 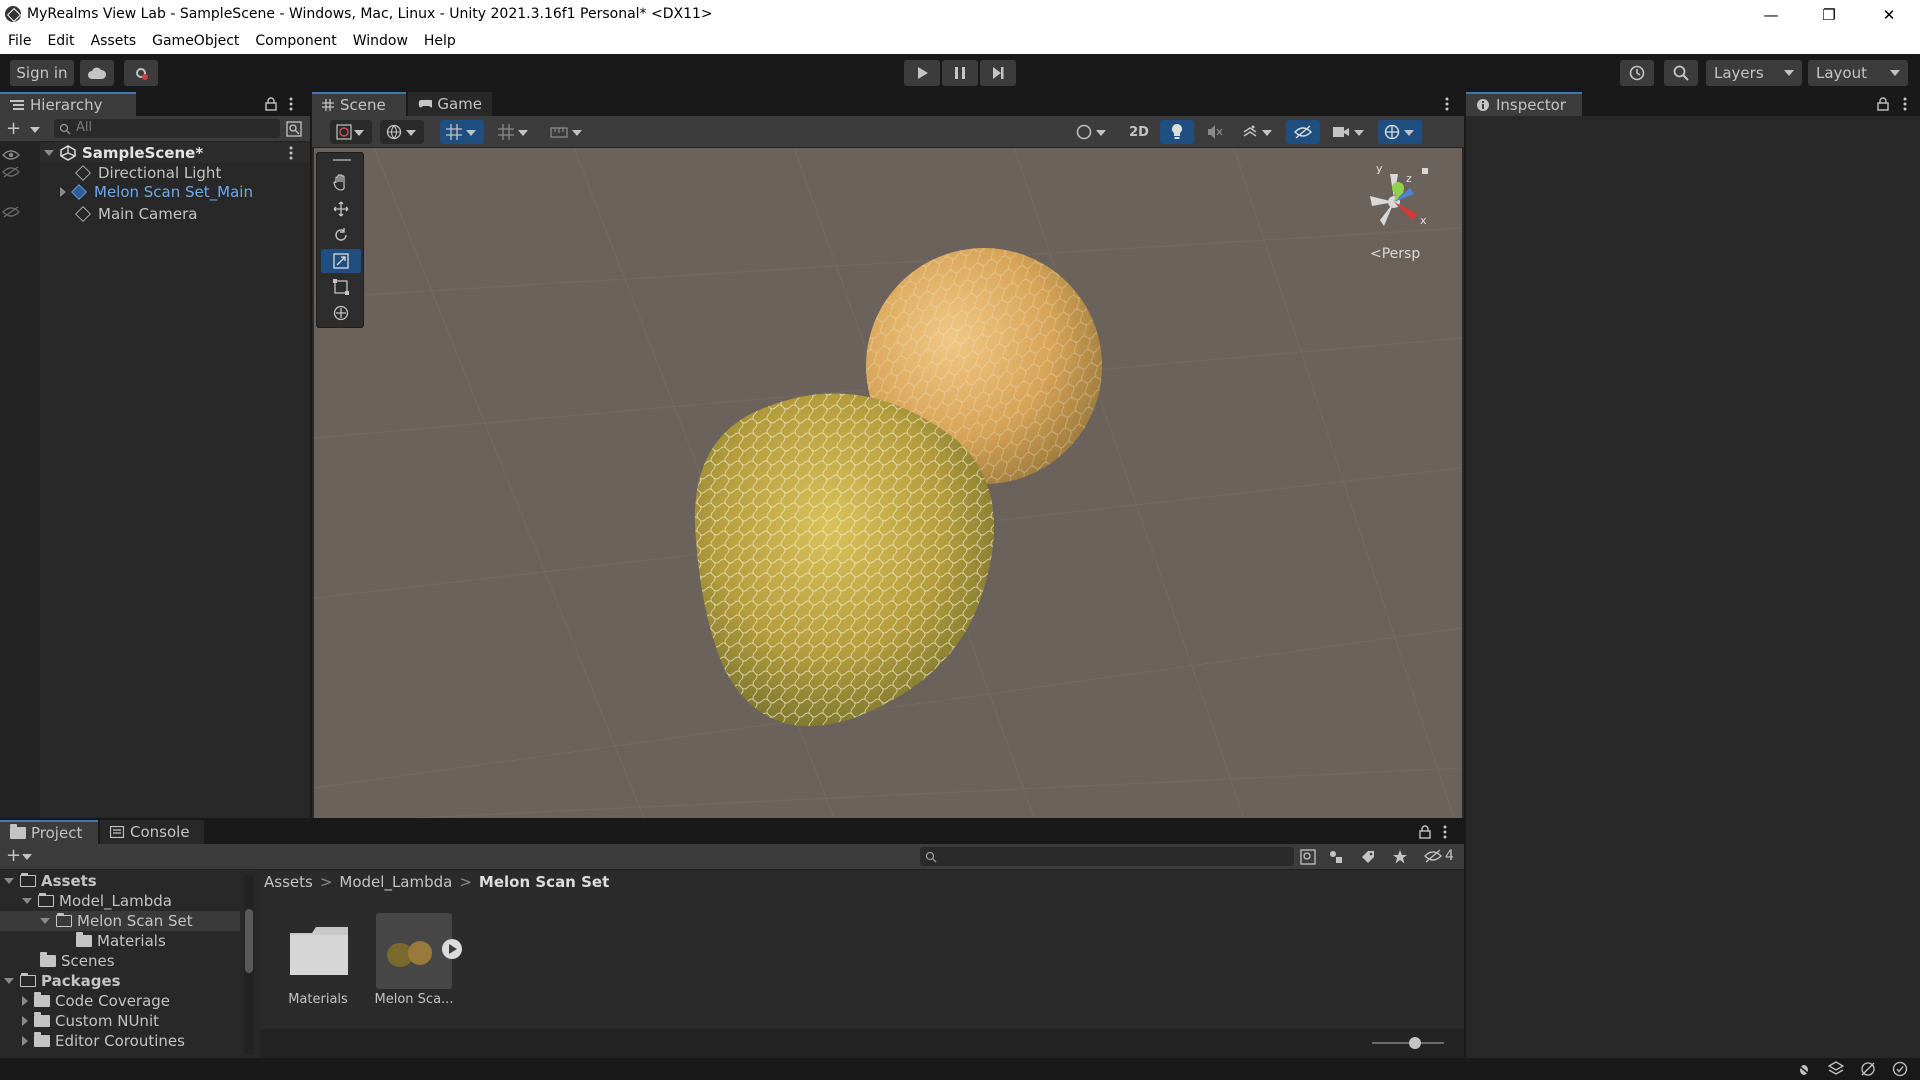 What do you see at coordinates (42, 73) in the screenshot?
I see `sign-in-button: Sign in` at bounding box center [42, 73].